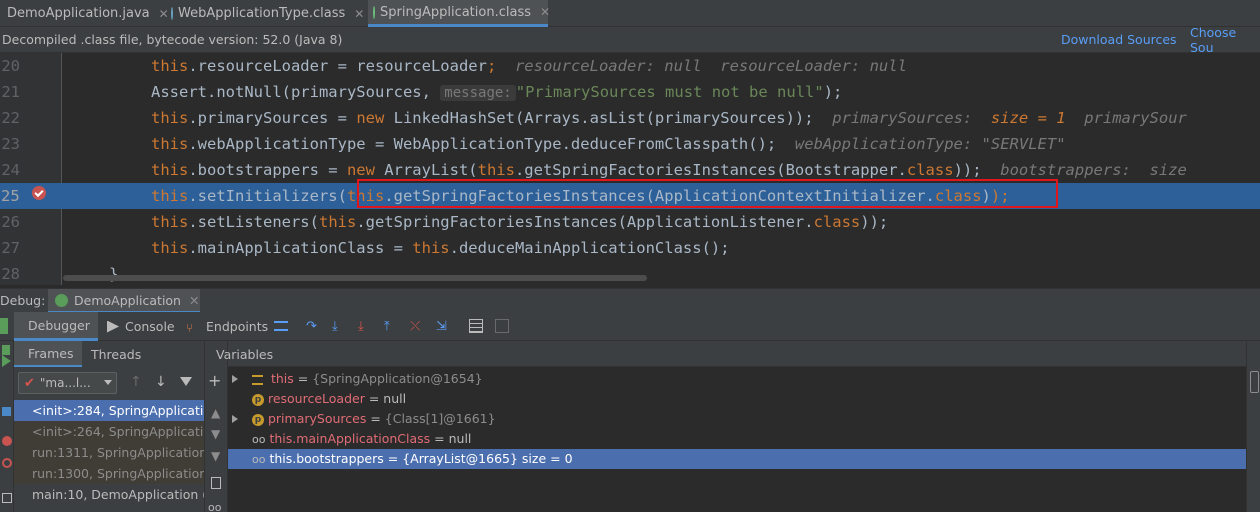  What do you see at coordinates (56, 326) in the screenshot?
I see `tab-debugger: Debugger` at bounding box center [56, 326].